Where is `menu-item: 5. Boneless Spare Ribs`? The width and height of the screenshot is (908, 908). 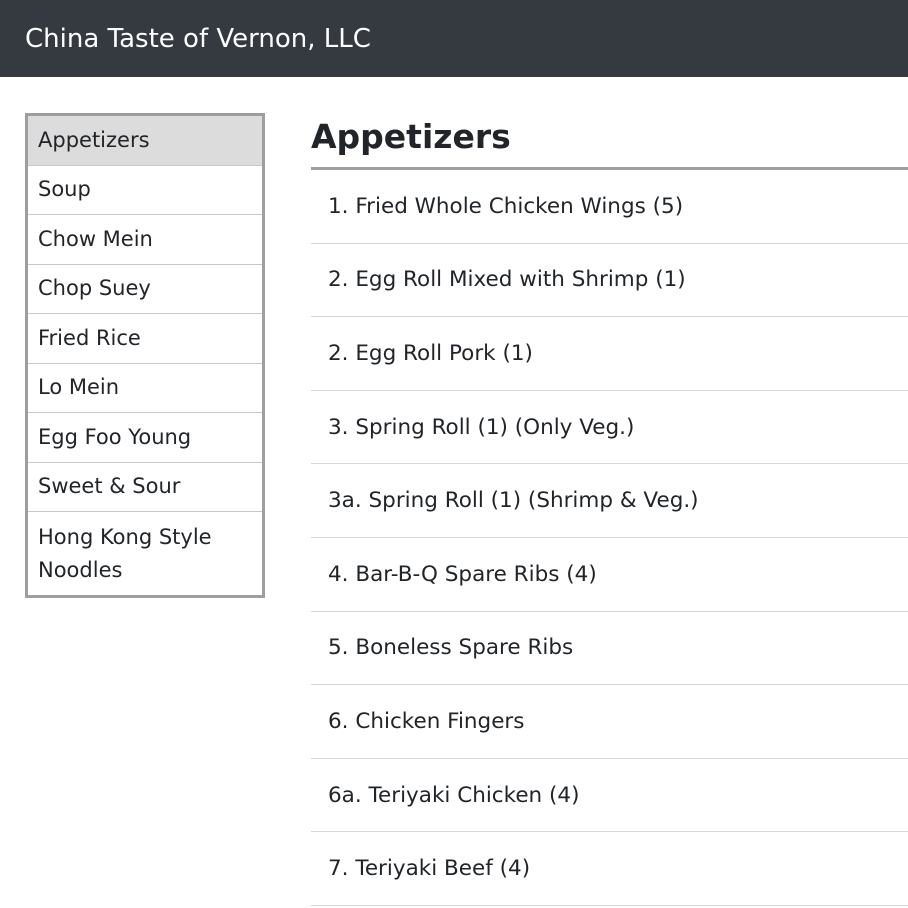
menu-item: 5. Boneless Spare Ribs is located at coordinates (609, 649).